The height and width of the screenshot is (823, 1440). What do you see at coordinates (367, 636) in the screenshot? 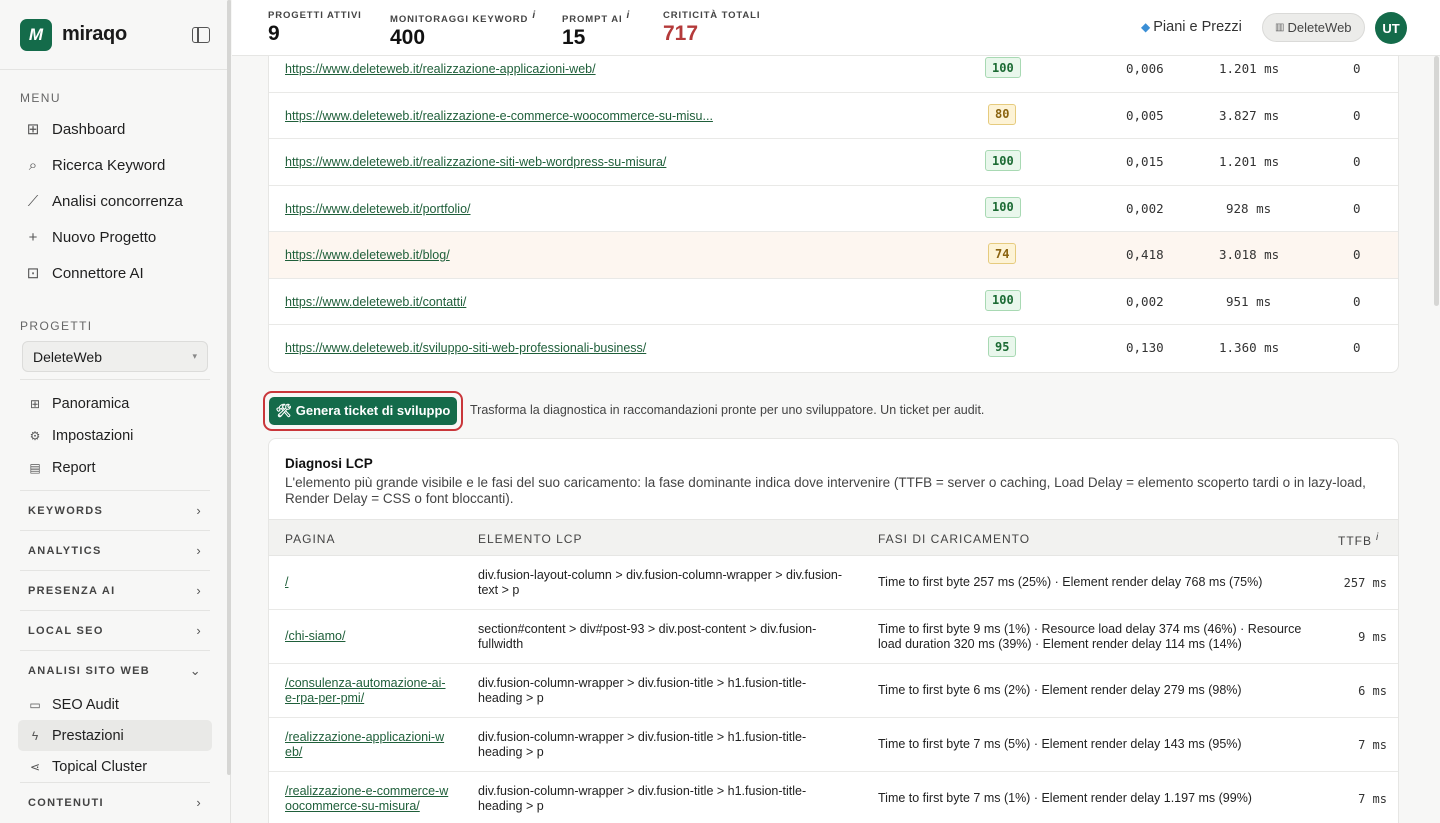
I see `page-link: /chi-siamo/` at bounding box center [367, 636].